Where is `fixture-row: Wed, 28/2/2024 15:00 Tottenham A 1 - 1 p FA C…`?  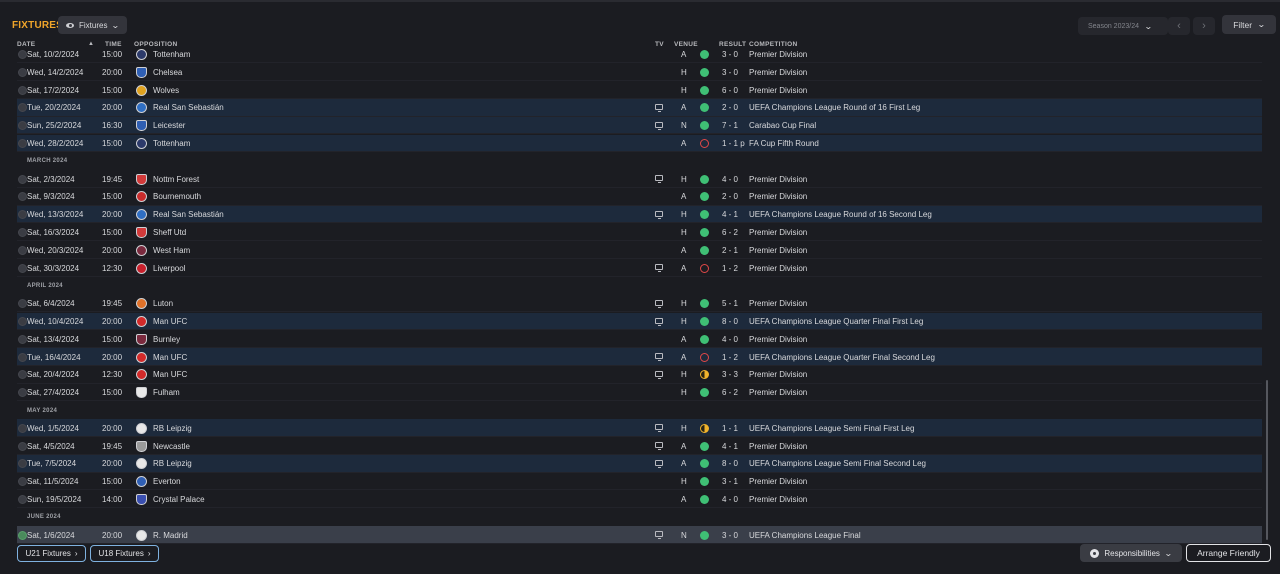
fixture-row: Wed, 28/2/2024 15:00 Tottenham A 1 - 1 p FA C… is located at coordinates (639, 143).